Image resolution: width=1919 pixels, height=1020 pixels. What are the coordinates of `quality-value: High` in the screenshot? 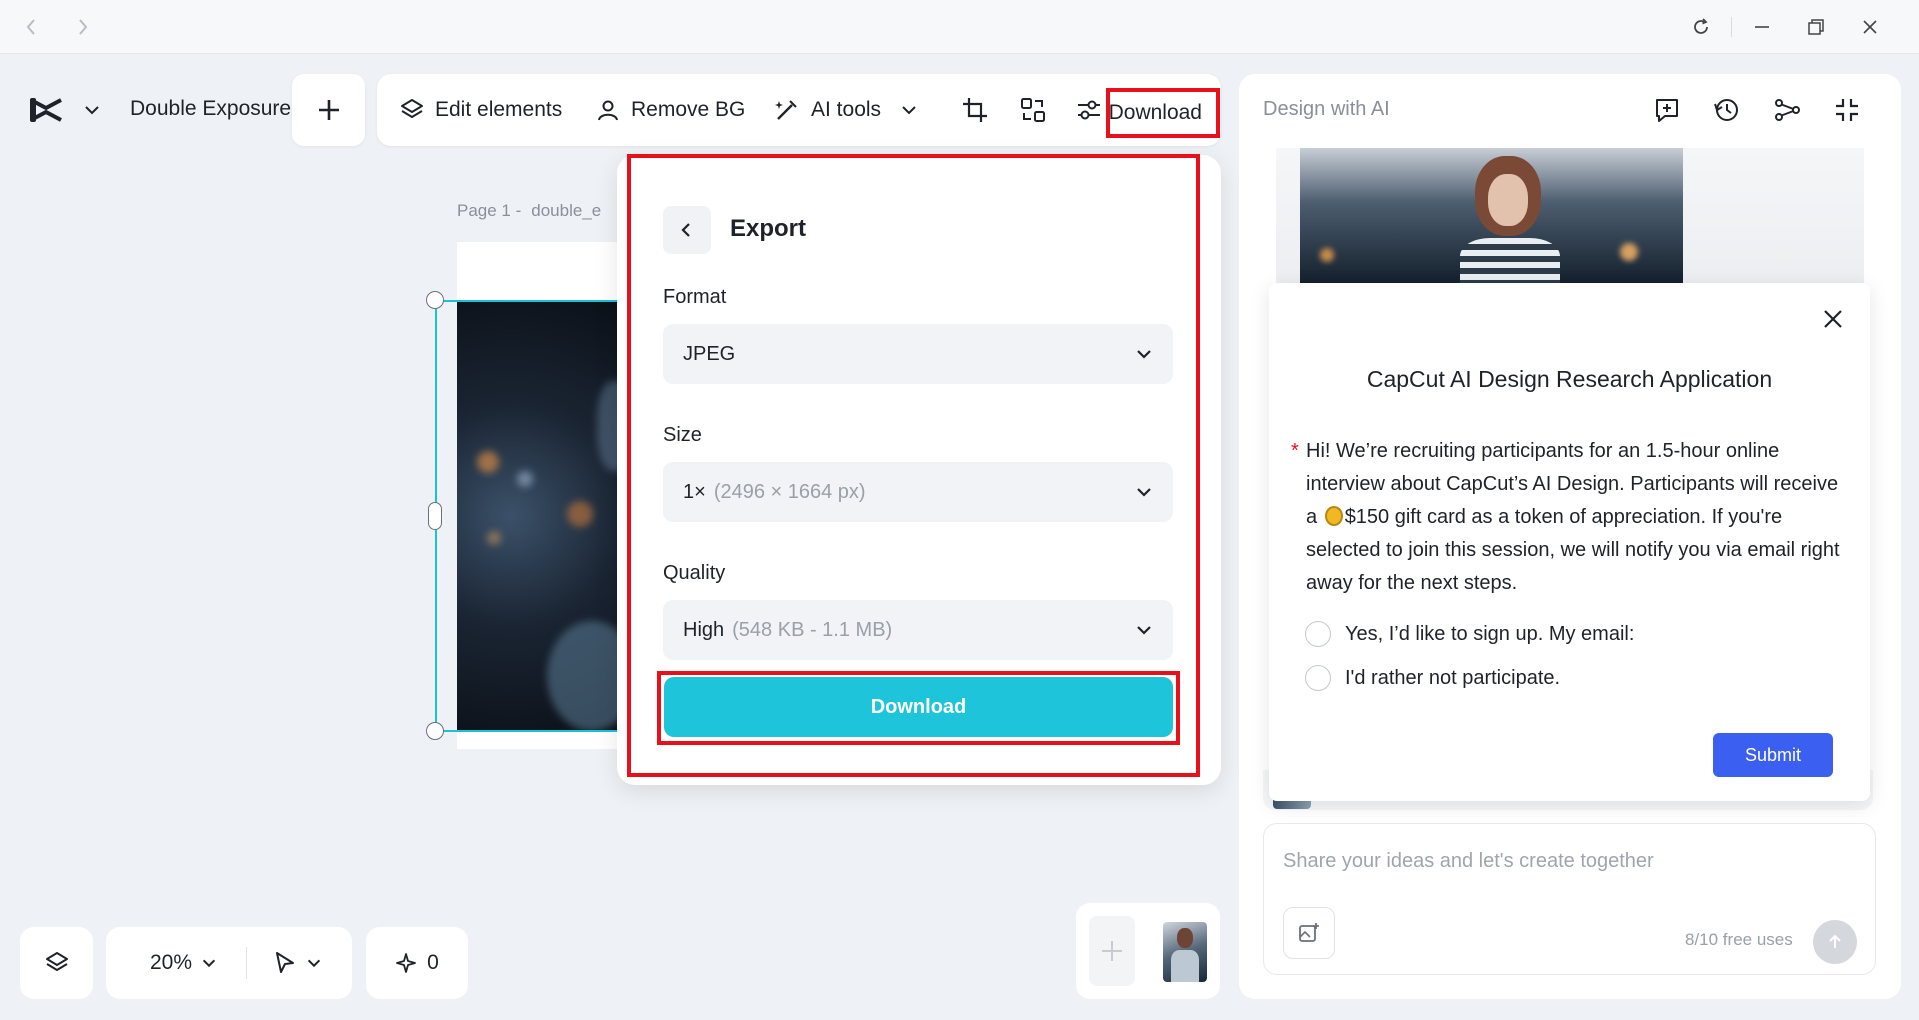 It's located at (704, 629).